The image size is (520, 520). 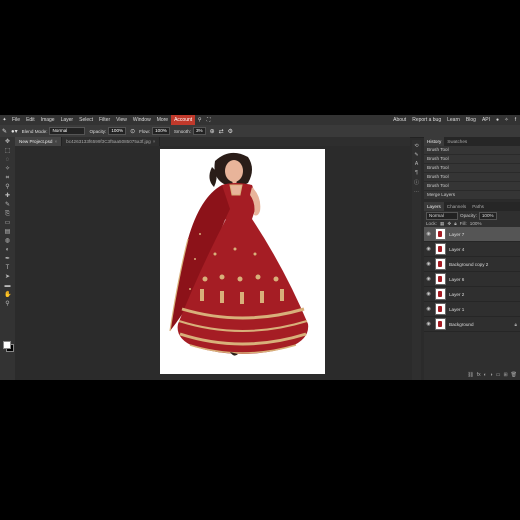 What do you see at coordinates (199, 131) in the screenshot?
I see `smooth-field: 3%` at bounding box center [199, 131].